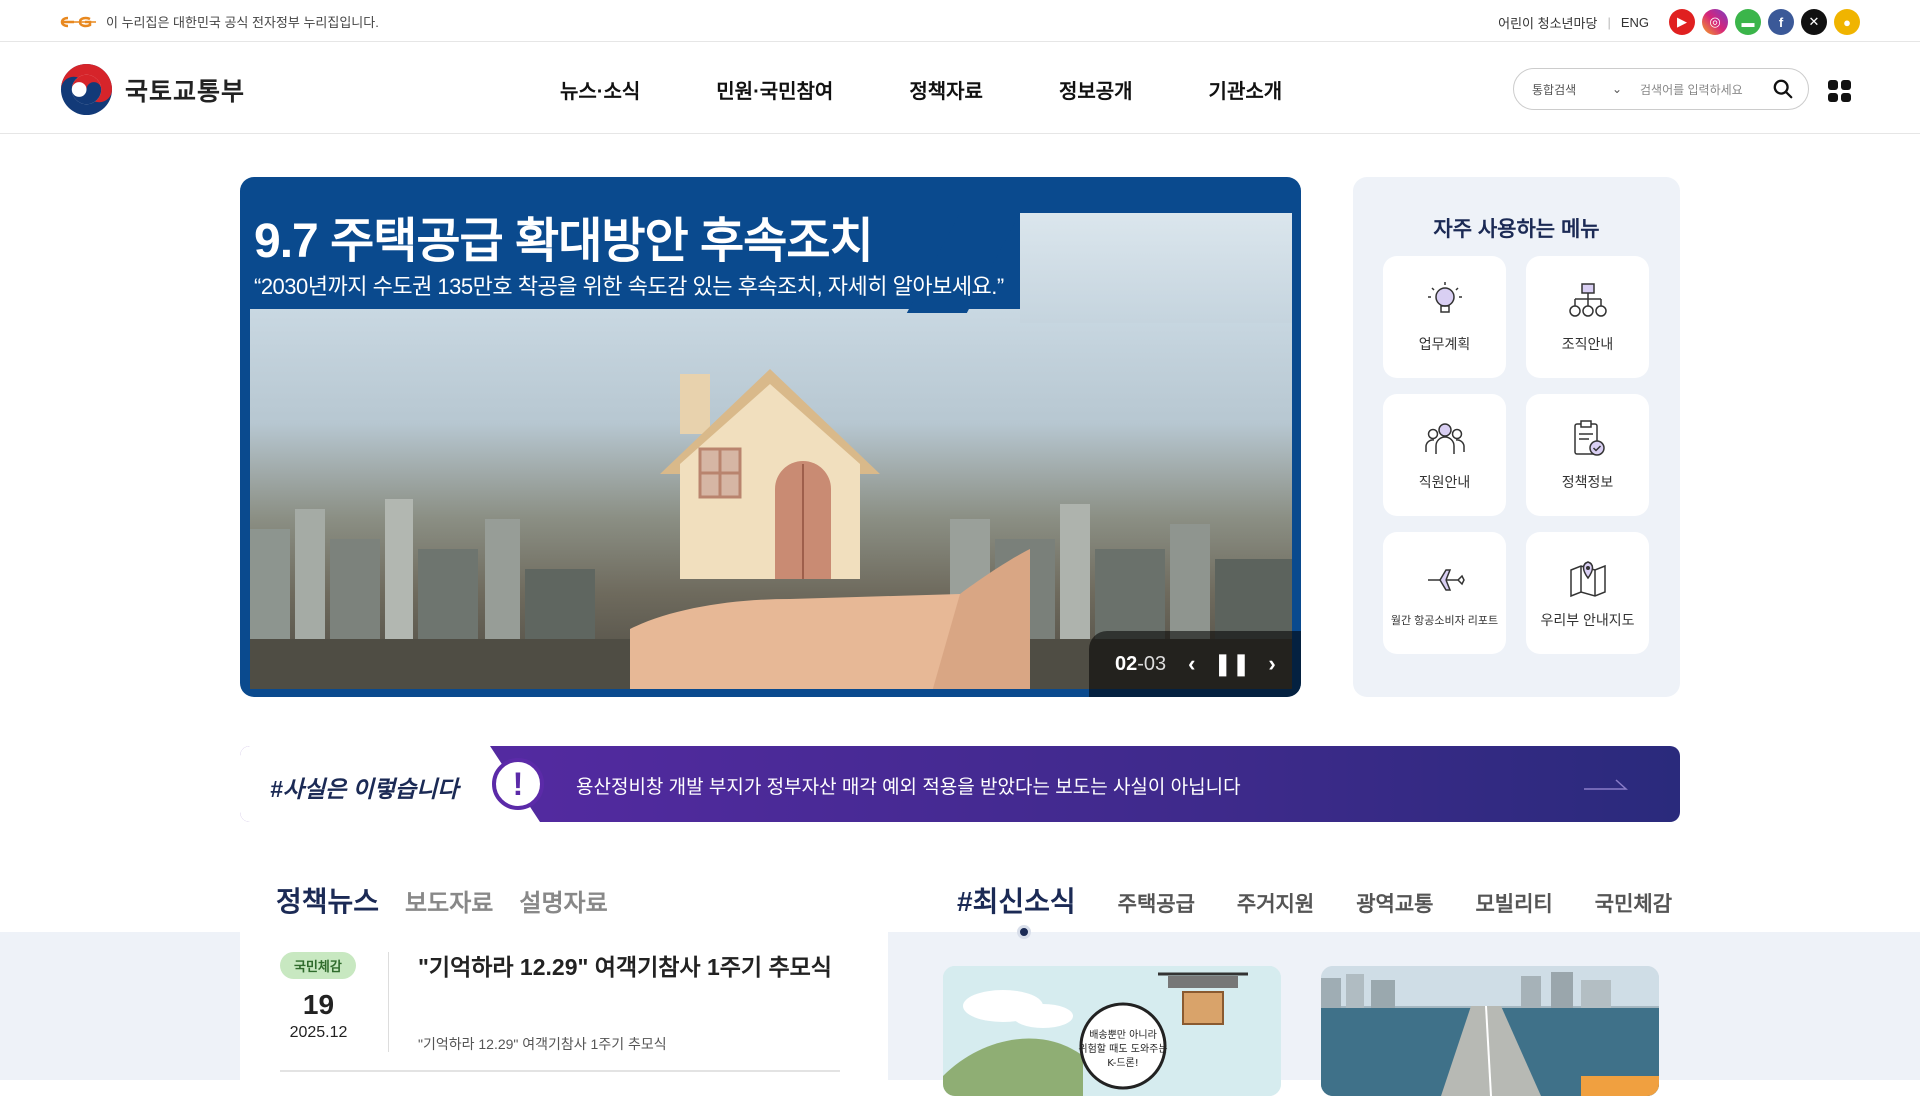  I want to click on banner-controls: 02 -03 ‹ ❚❚ ›, so click(1195, 664).